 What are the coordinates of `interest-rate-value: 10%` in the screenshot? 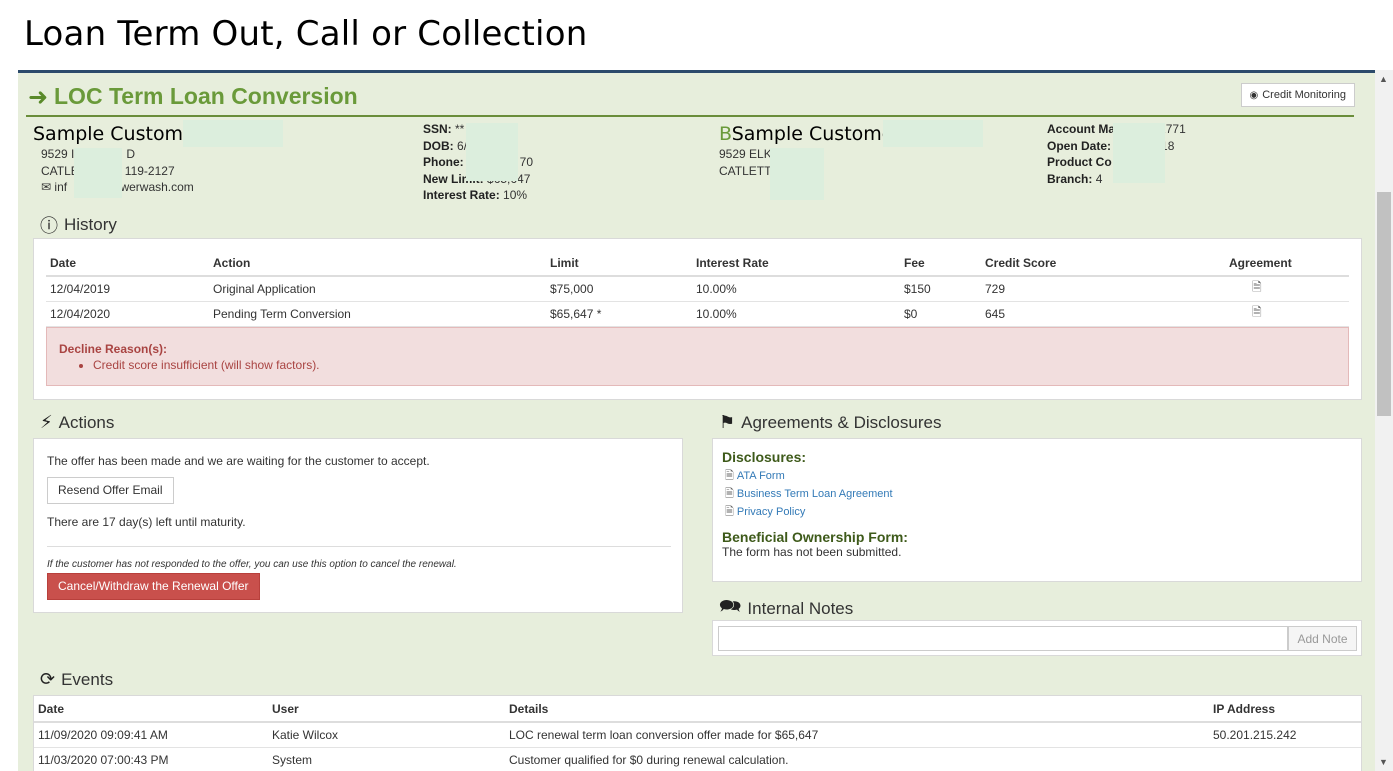 It's located at (515, 195).